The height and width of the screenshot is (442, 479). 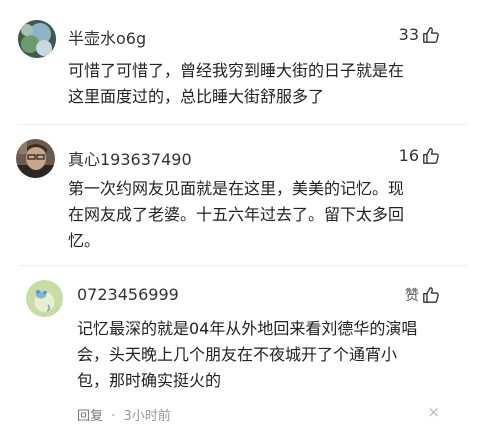 What do you see at coordinates (196, 96) in the screenshot?
I see `comment-line: 这里面度过的，总比睡大街舒服多了` at bounding box center [196, 96].